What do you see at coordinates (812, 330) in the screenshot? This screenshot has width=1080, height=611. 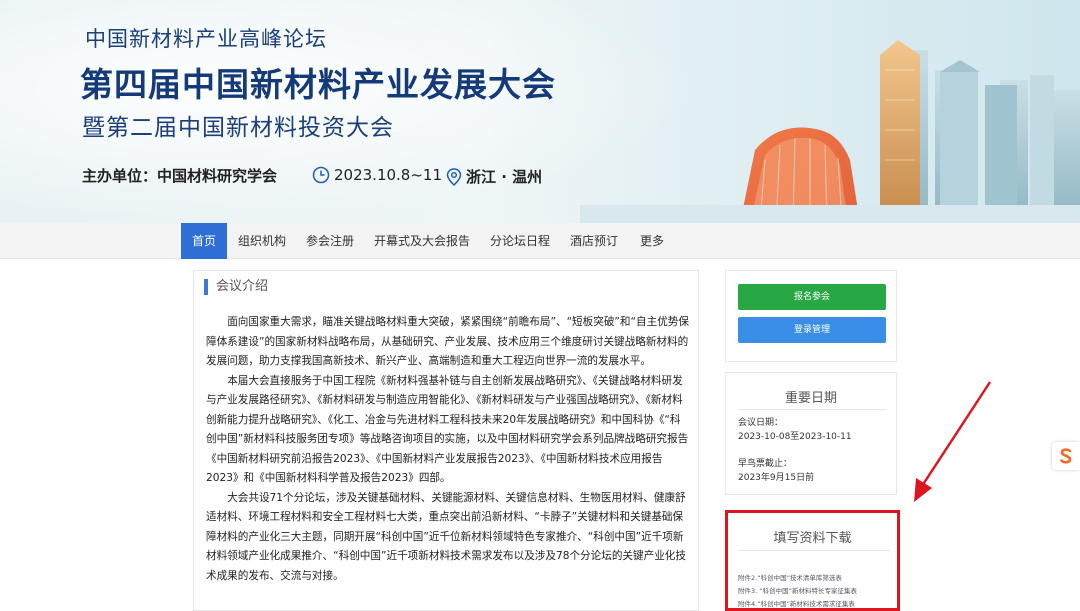 I see `login-button: 登录管理` at bounding box center [812, 330].